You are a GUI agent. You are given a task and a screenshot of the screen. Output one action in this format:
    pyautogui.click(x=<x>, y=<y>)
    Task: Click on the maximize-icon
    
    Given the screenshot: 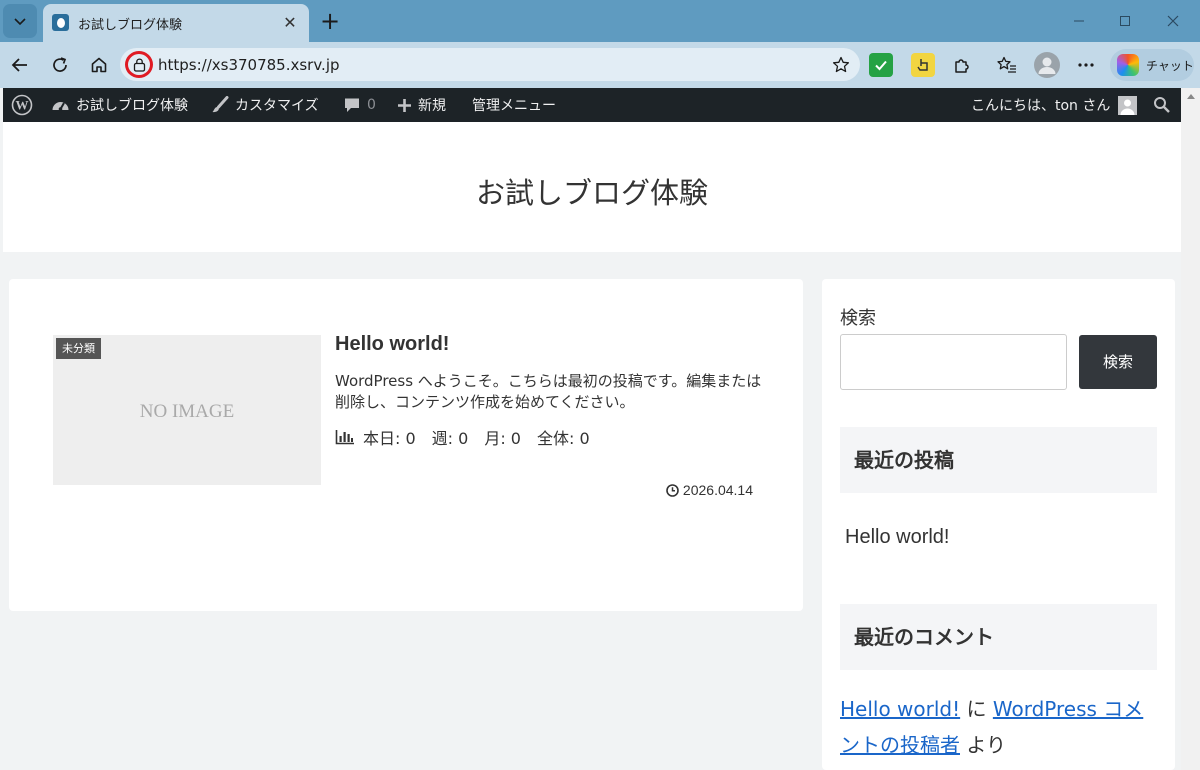 What is the action you would take?
    pyautogui.click(x=1125, y=21)
    